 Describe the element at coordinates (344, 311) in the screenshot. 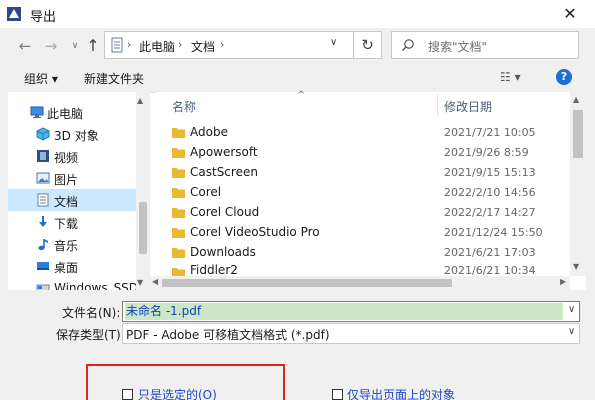

I see `file-name-value: 未命名 -1.pdf` at that location.